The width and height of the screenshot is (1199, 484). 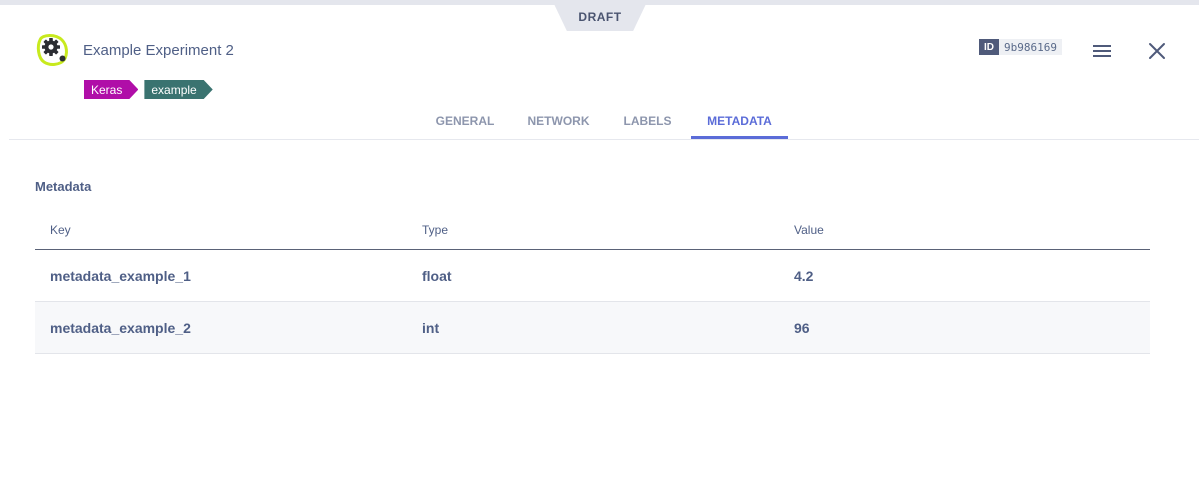 I want to click on tab-network: NETWORK, so click(x=558, y=120).